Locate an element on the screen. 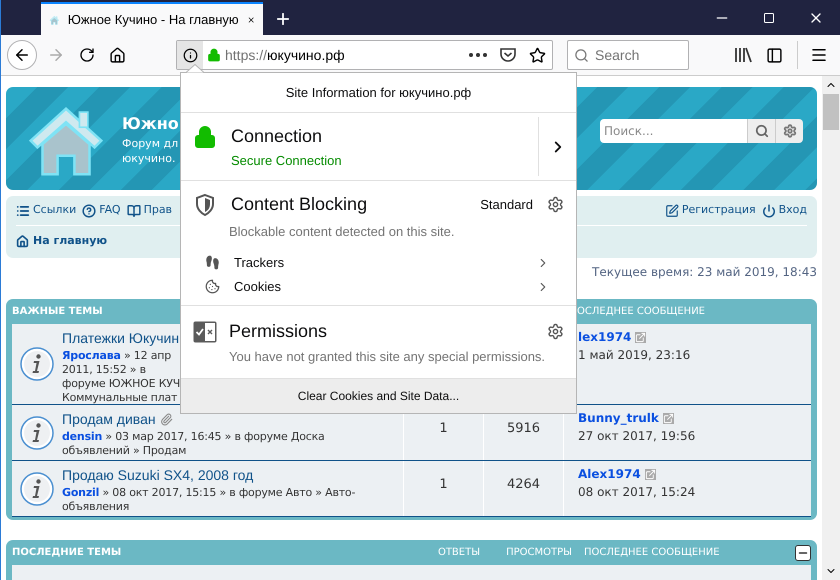  pocket-icon is located at coordinates (508, 55).